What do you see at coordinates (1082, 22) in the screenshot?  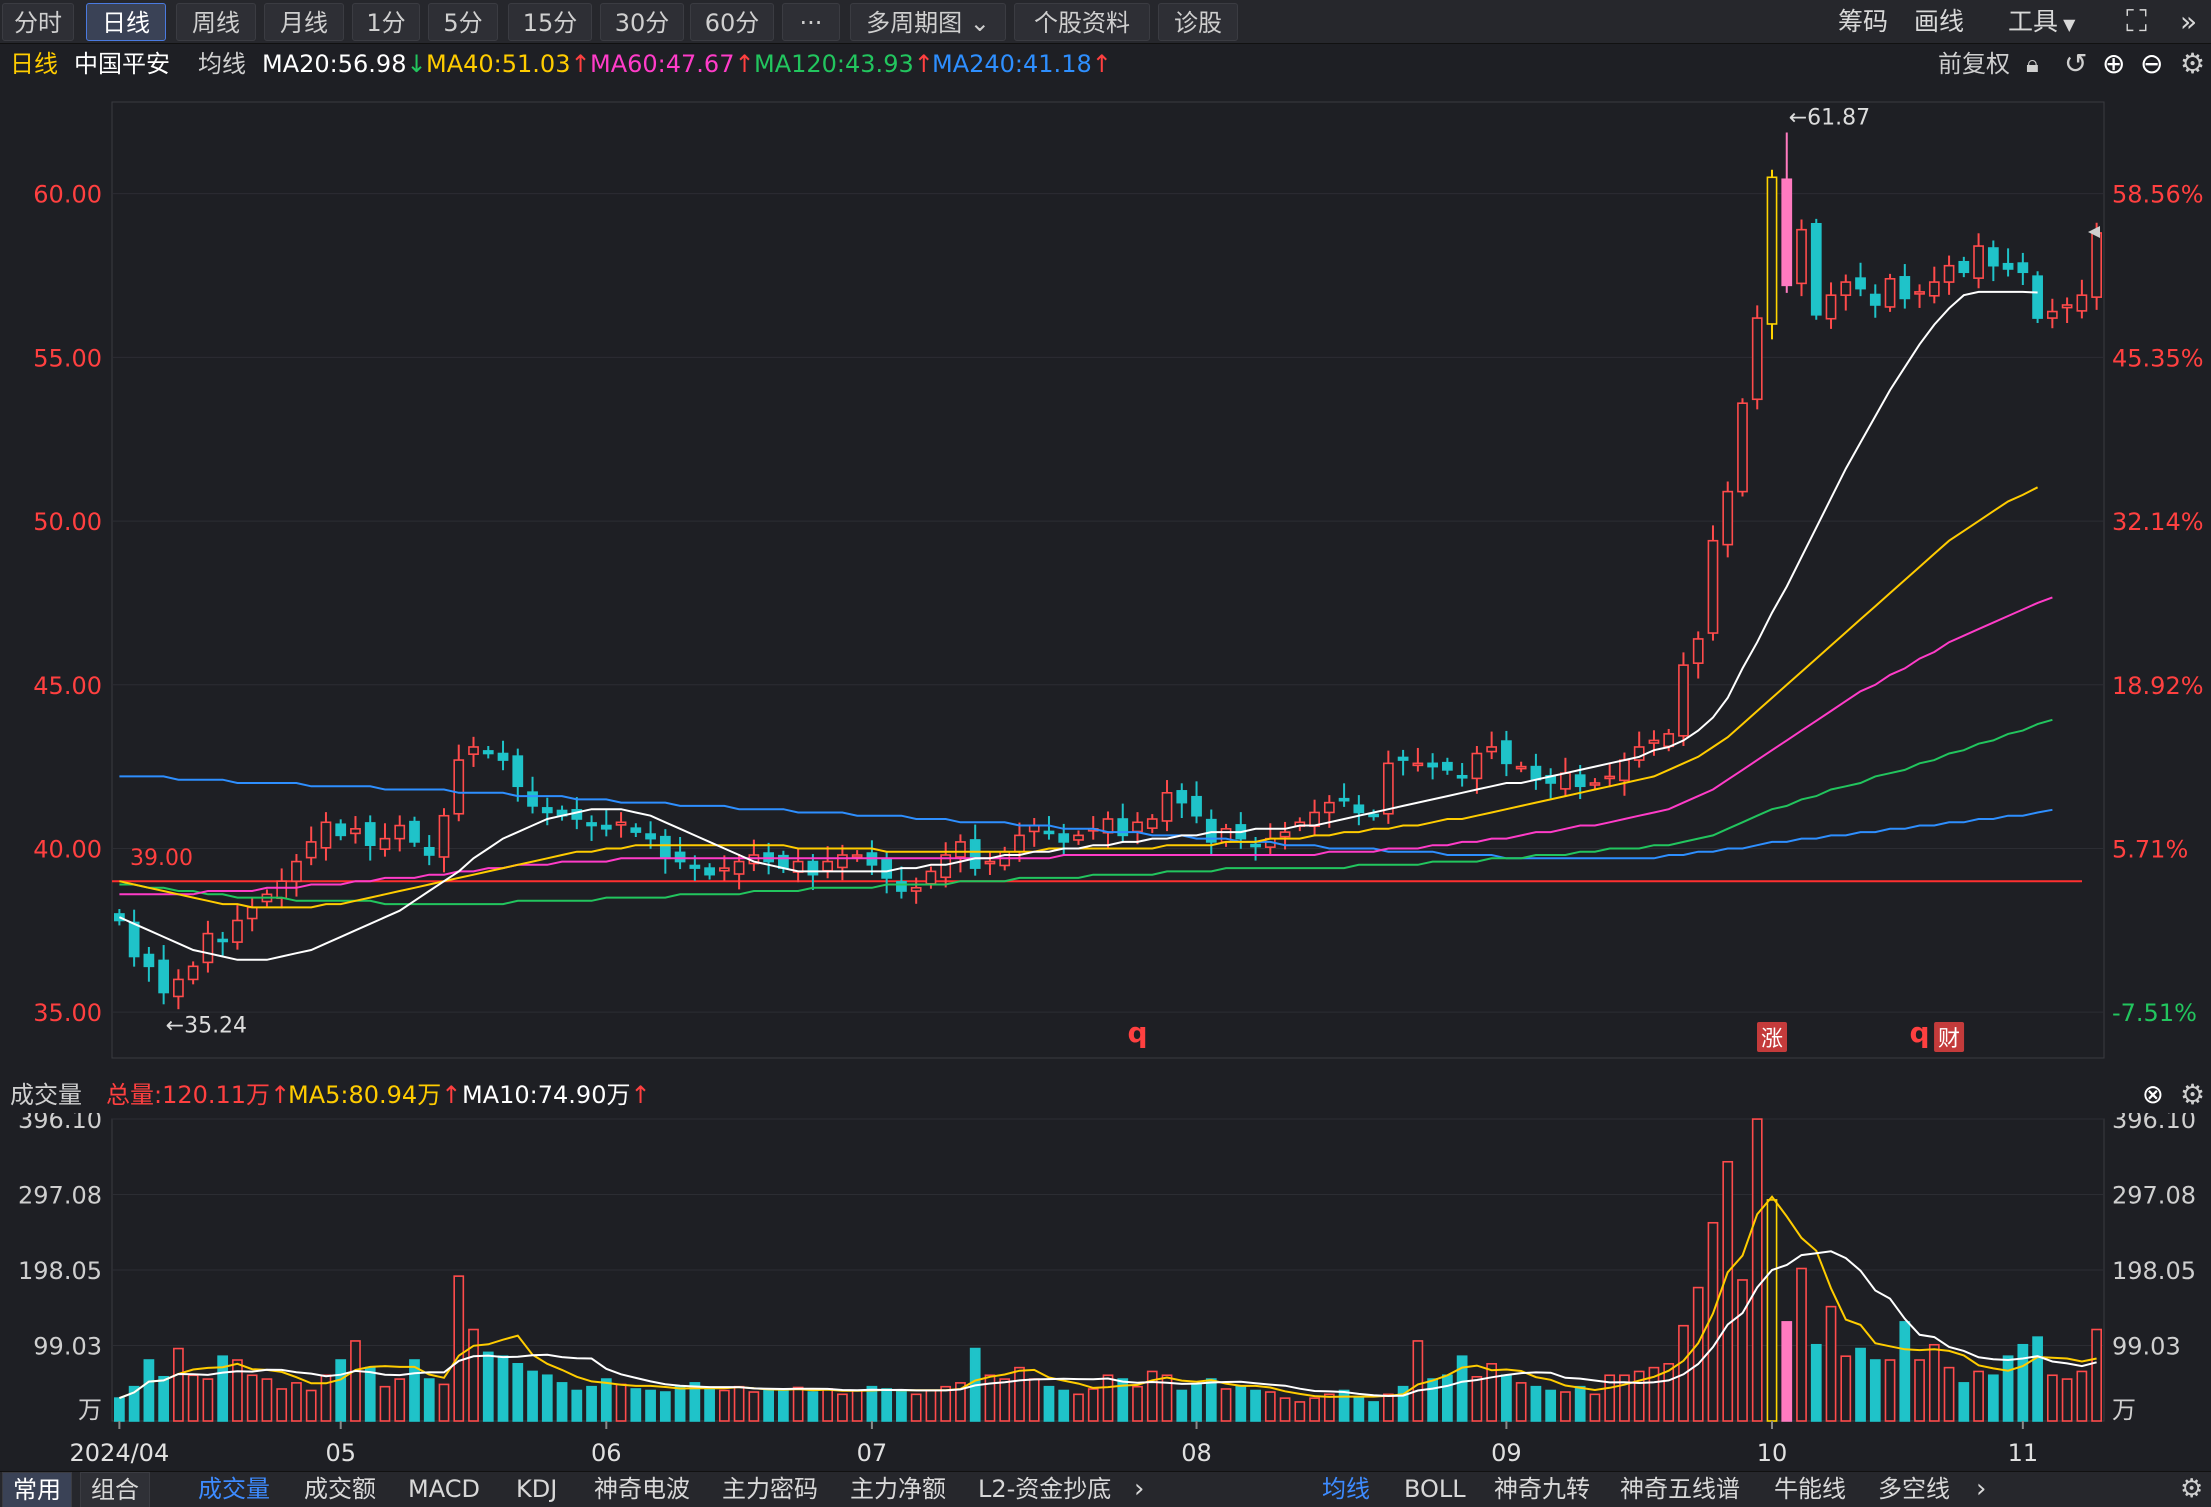 I see `stock-info-button: 个股资料` at bounding box center [1082, 22].